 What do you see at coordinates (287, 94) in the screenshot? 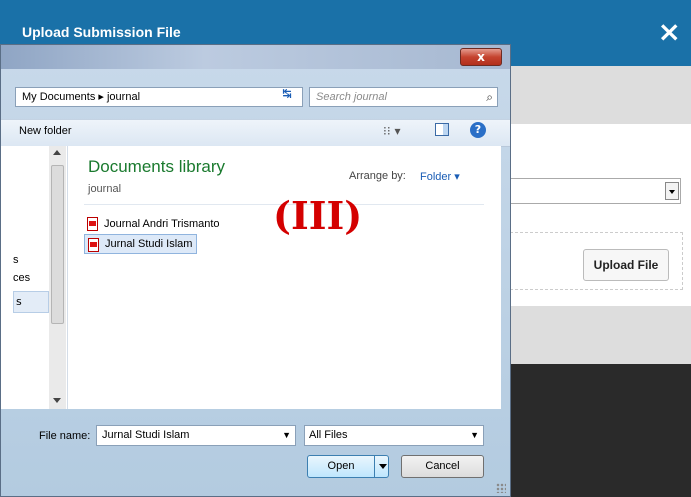
I see `refresh-icon: ↹` at bounding box center [287, 94].